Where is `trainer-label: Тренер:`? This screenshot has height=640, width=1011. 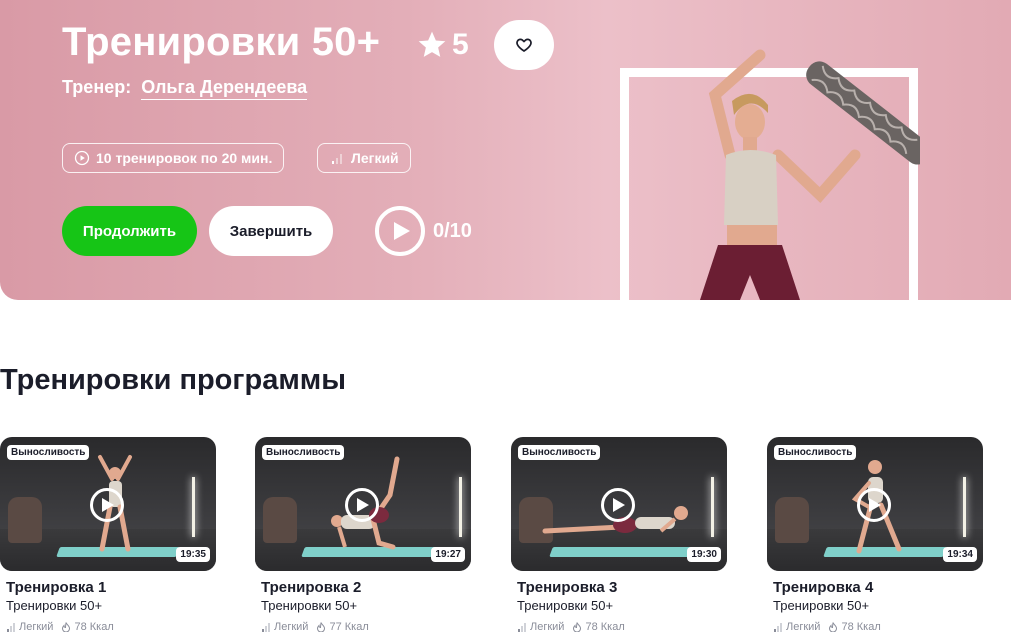 trainer-label: Тренер: is located at coordinates (97, 87).